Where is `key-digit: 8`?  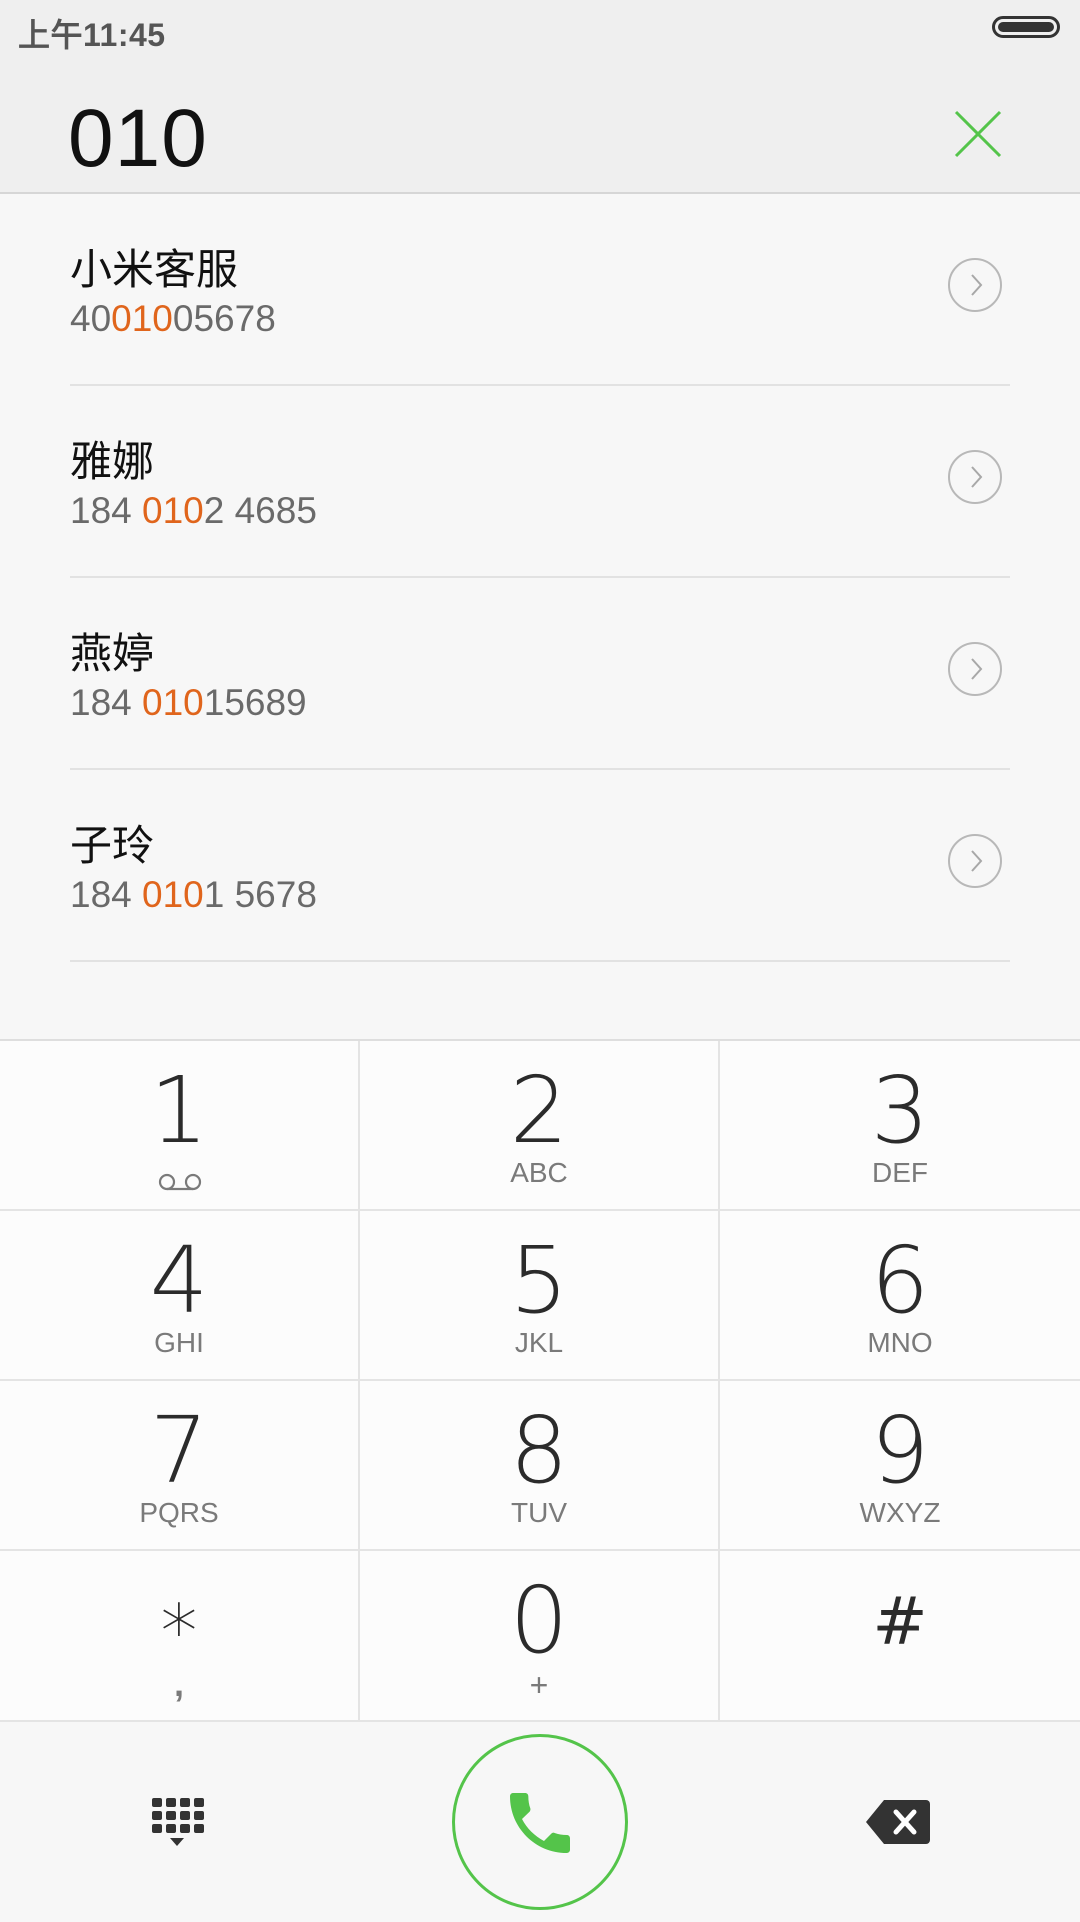
key-digit: 8 is located at coordinates (539, 1450).